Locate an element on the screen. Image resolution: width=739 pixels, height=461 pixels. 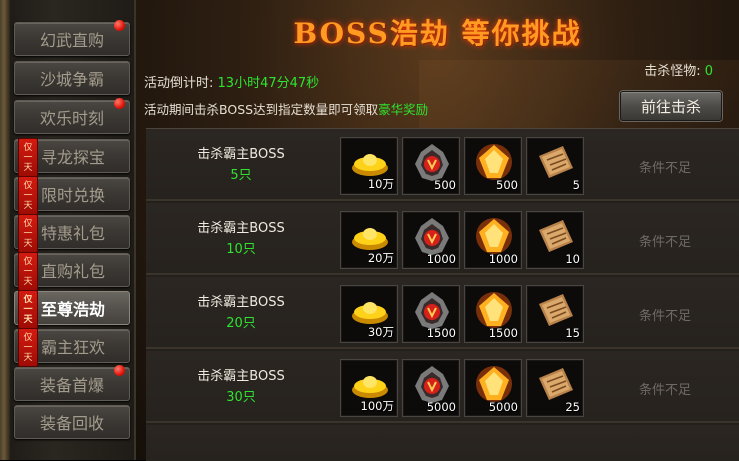
row-count: 20只 is located at coordinates (241, 323).